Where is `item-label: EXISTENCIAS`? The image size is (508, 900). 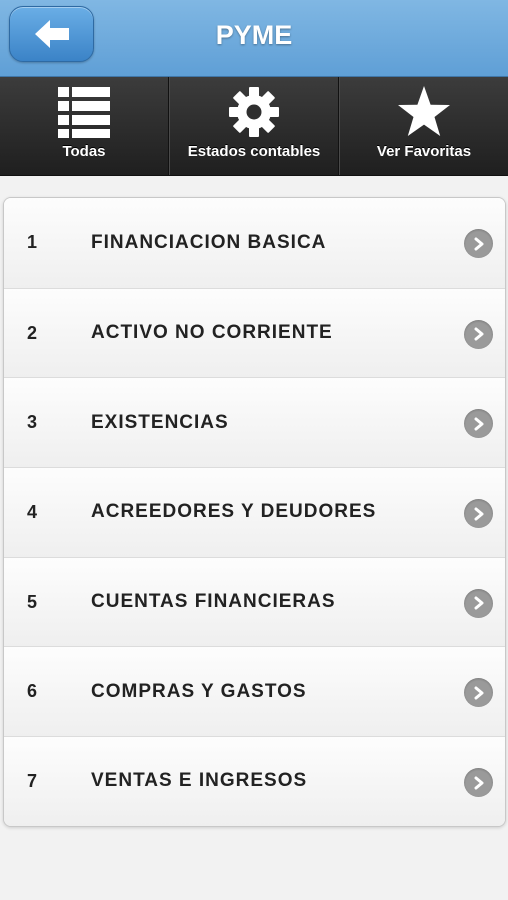 item-label: EXISTENCIAS is located at coordinates (160, 422).